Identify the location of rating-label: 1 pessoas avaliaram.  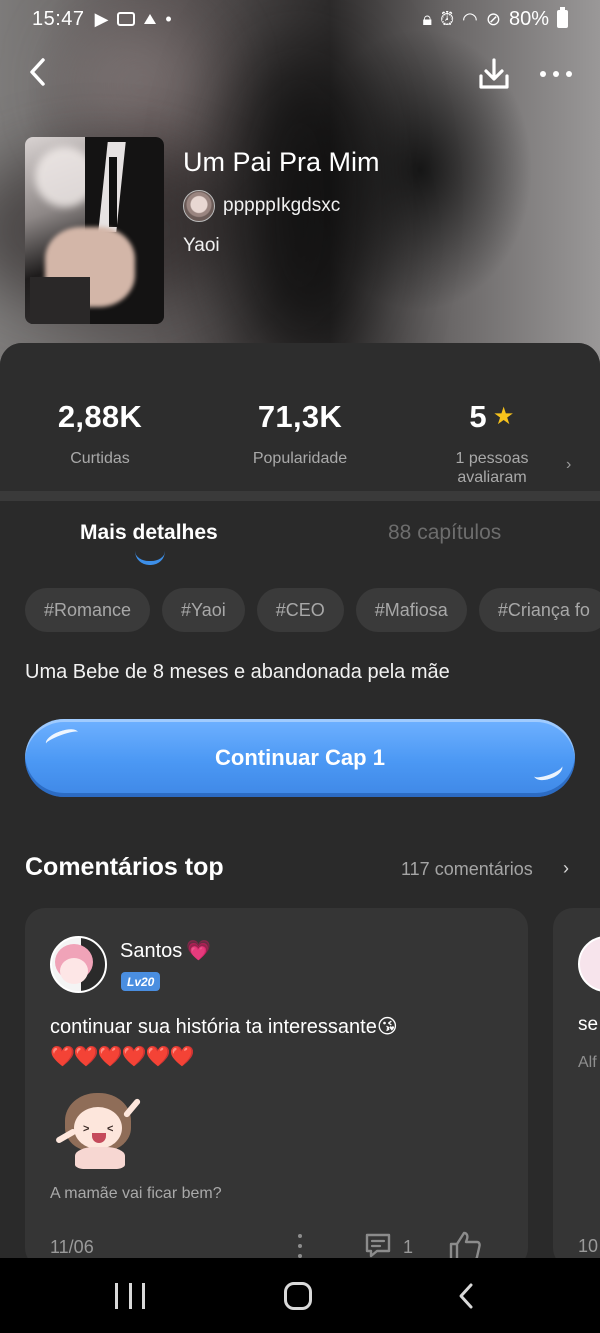
(492, 468).